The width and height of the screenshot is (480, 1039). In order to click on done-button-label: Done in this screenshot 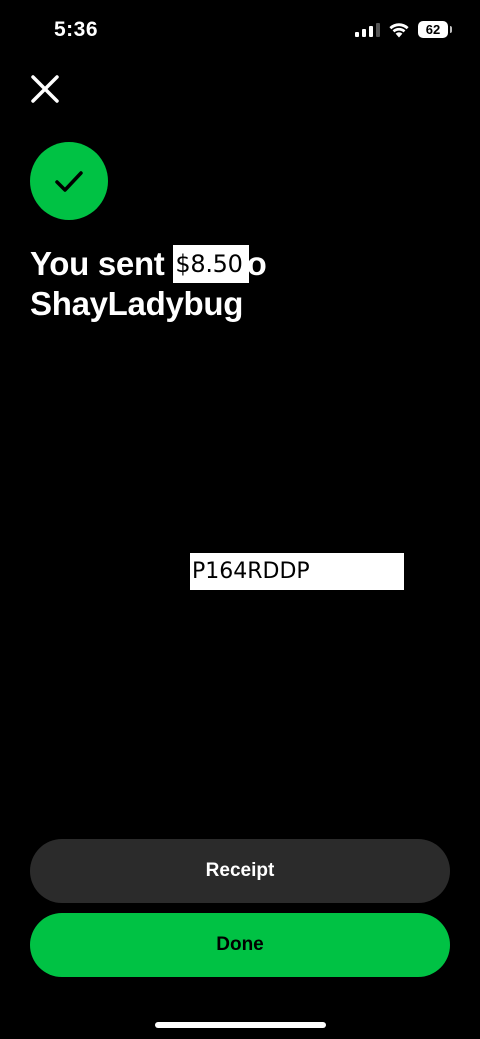, I will do `click(240, 944)`.